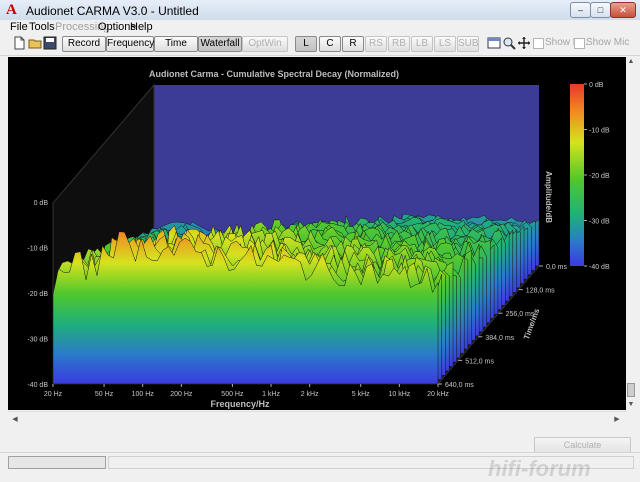  Describe the element at coordinates (271, 394) in the screenshot. I see `x-tick-label: 1 kHz` at that location.